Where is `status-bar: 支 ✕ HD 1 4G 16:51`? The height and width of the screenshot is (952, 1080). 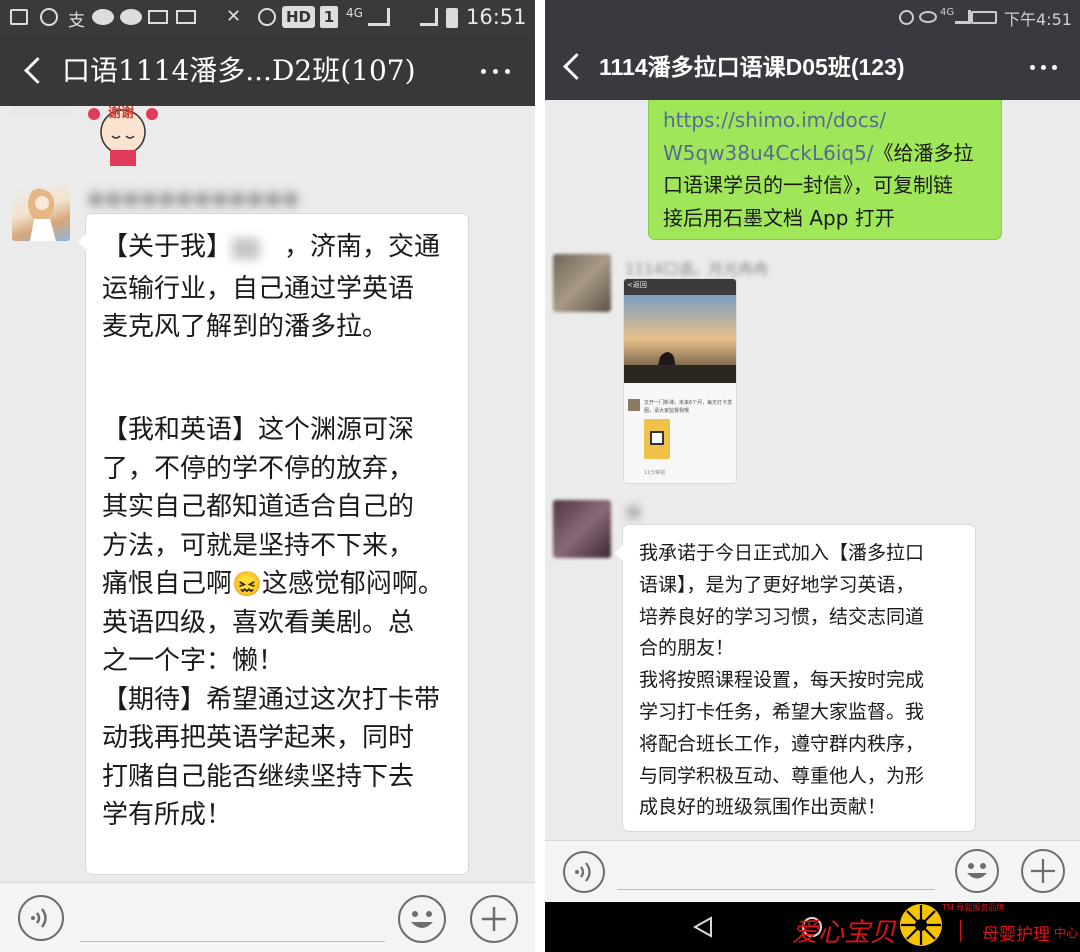 status-bar: 支 ✕ HD 1 4G 16:51 is located at coordinates (267, 18).